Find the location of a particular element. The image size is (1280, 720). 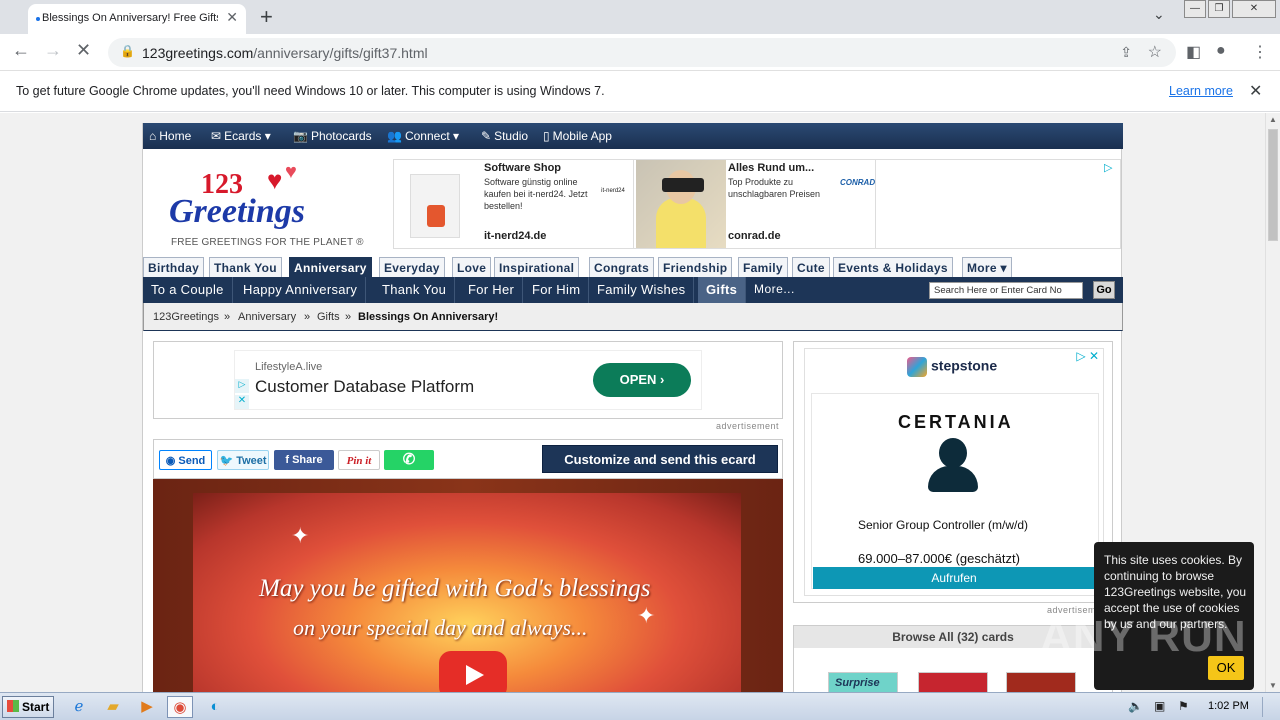

stop-loading-icon: ✕ is located at coordinates (83, 50).